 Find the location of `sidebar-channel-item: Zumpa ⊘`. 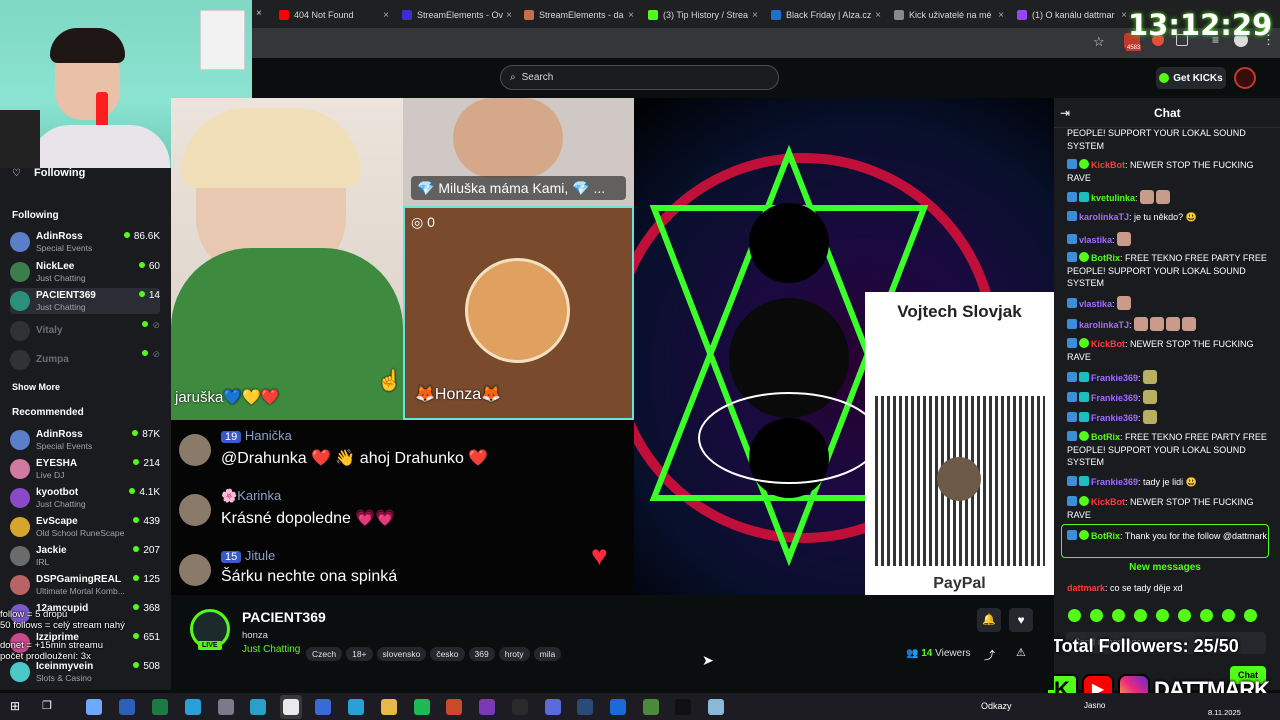

sidebar-channel-item: Zumpa ⊘ is located at coordinates (85, 360).